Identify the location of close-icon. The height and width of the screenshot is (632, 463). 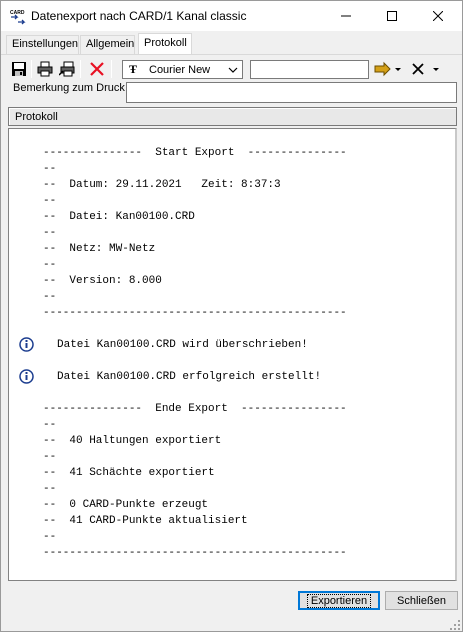
(438, 16).